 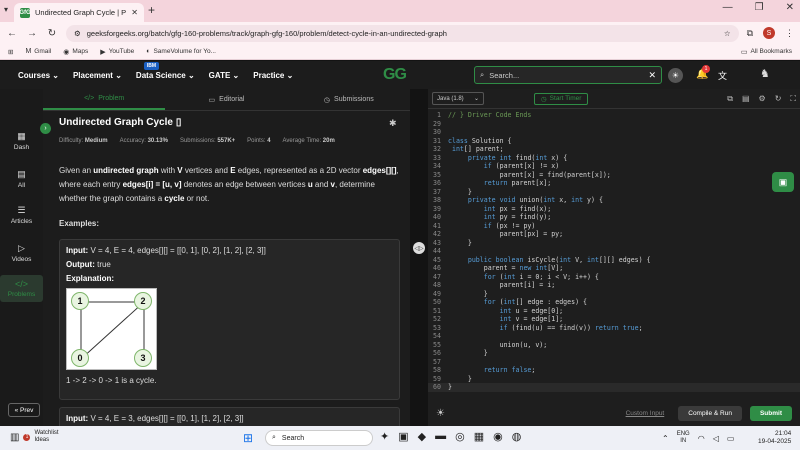 What do you see at coordinates (614, 166) in the screenshot?
I see `code-line: 34 if (parent[x] != x)` at bounding box center [614, 166].